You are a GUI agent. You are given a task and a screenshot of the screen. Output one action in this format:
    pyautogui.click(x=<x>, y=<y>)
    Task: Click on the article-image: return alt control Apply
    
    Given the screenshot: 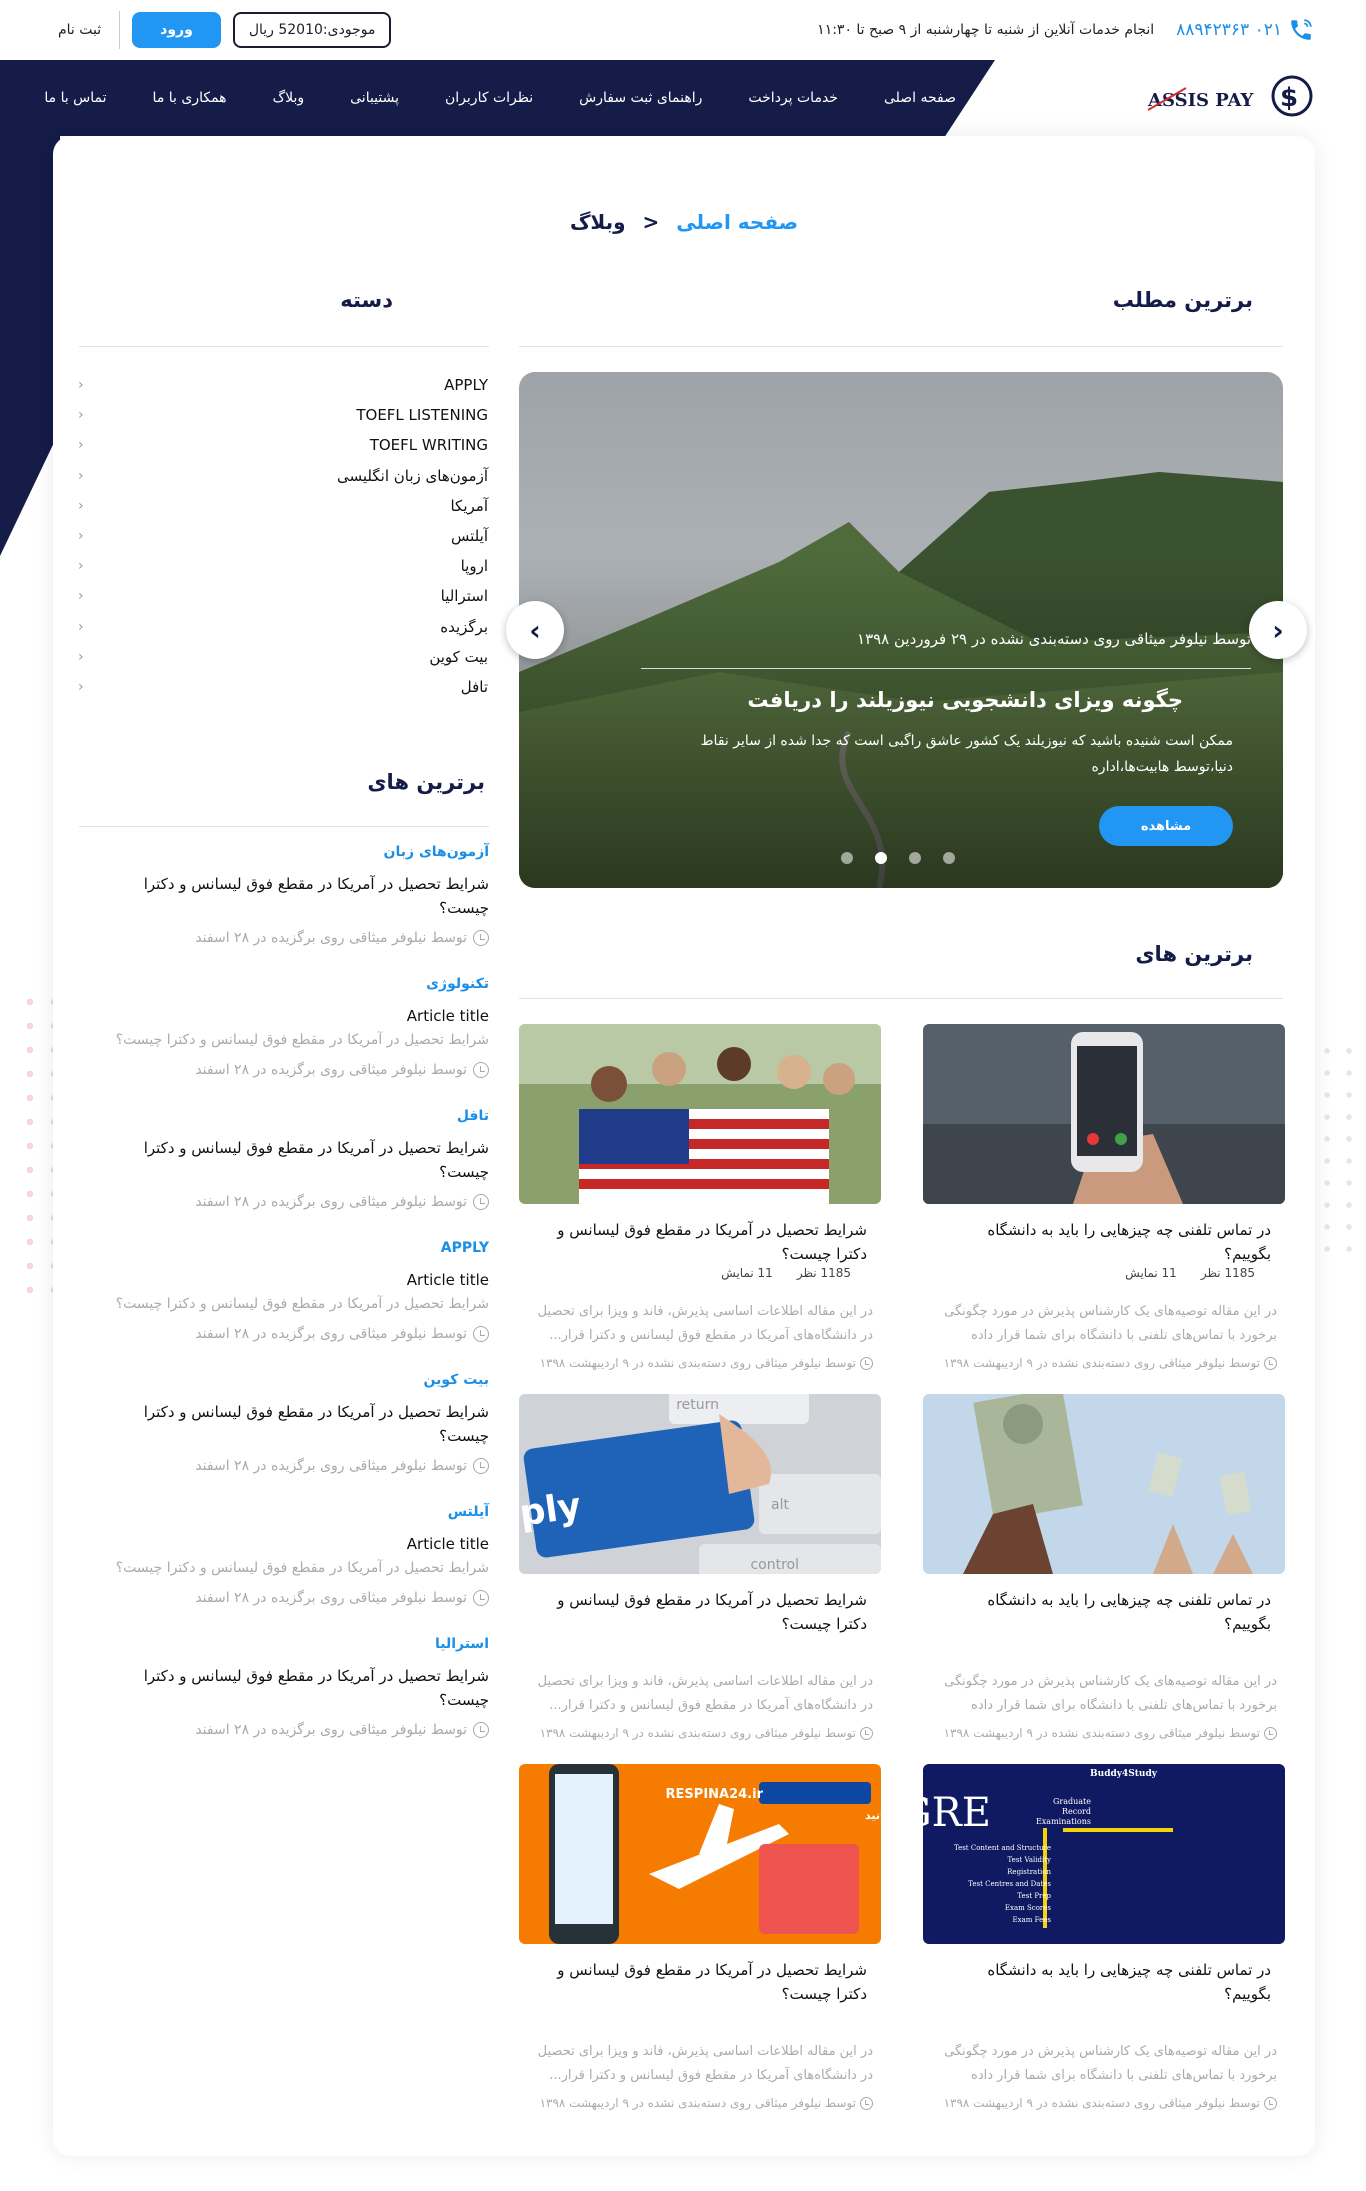 What is the action you would take?
    pyautogui.click(x=700, y=1484)
    